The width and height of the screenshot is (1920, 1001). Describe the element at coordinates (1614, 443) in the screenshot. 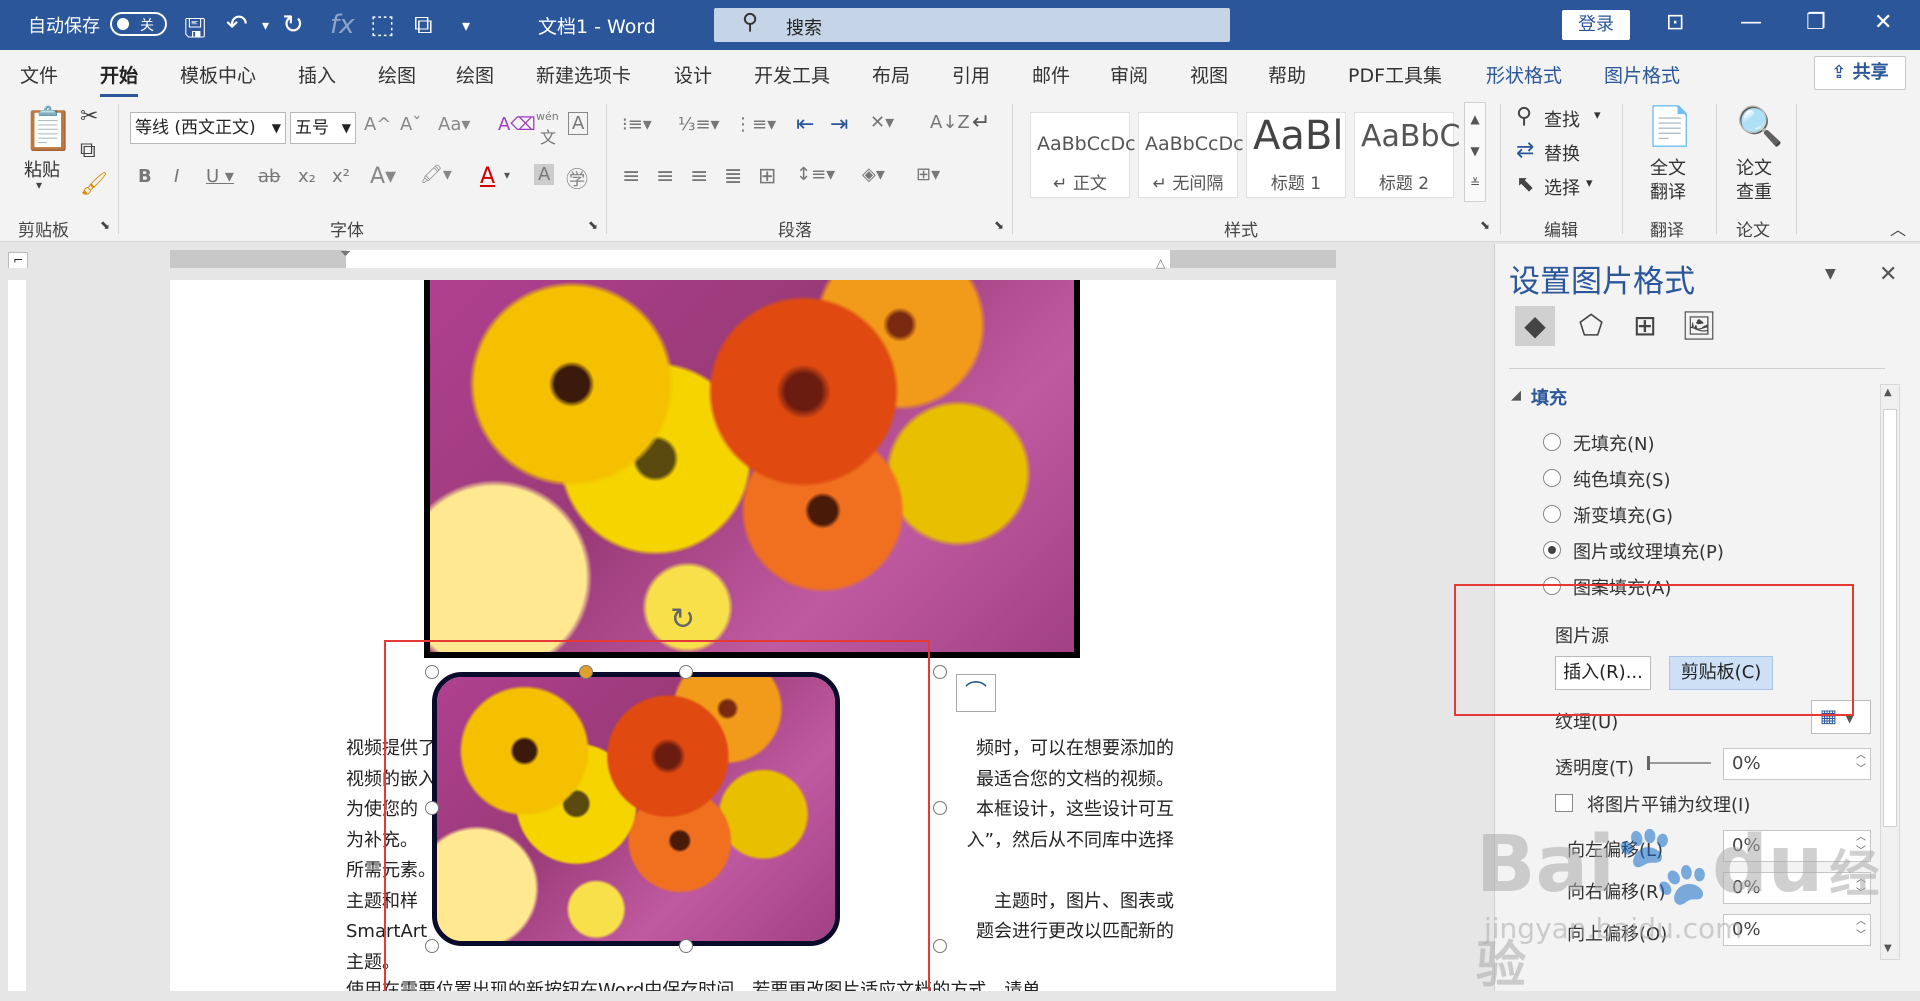

I see `no-fill-label: 无填充(N)` at that location.